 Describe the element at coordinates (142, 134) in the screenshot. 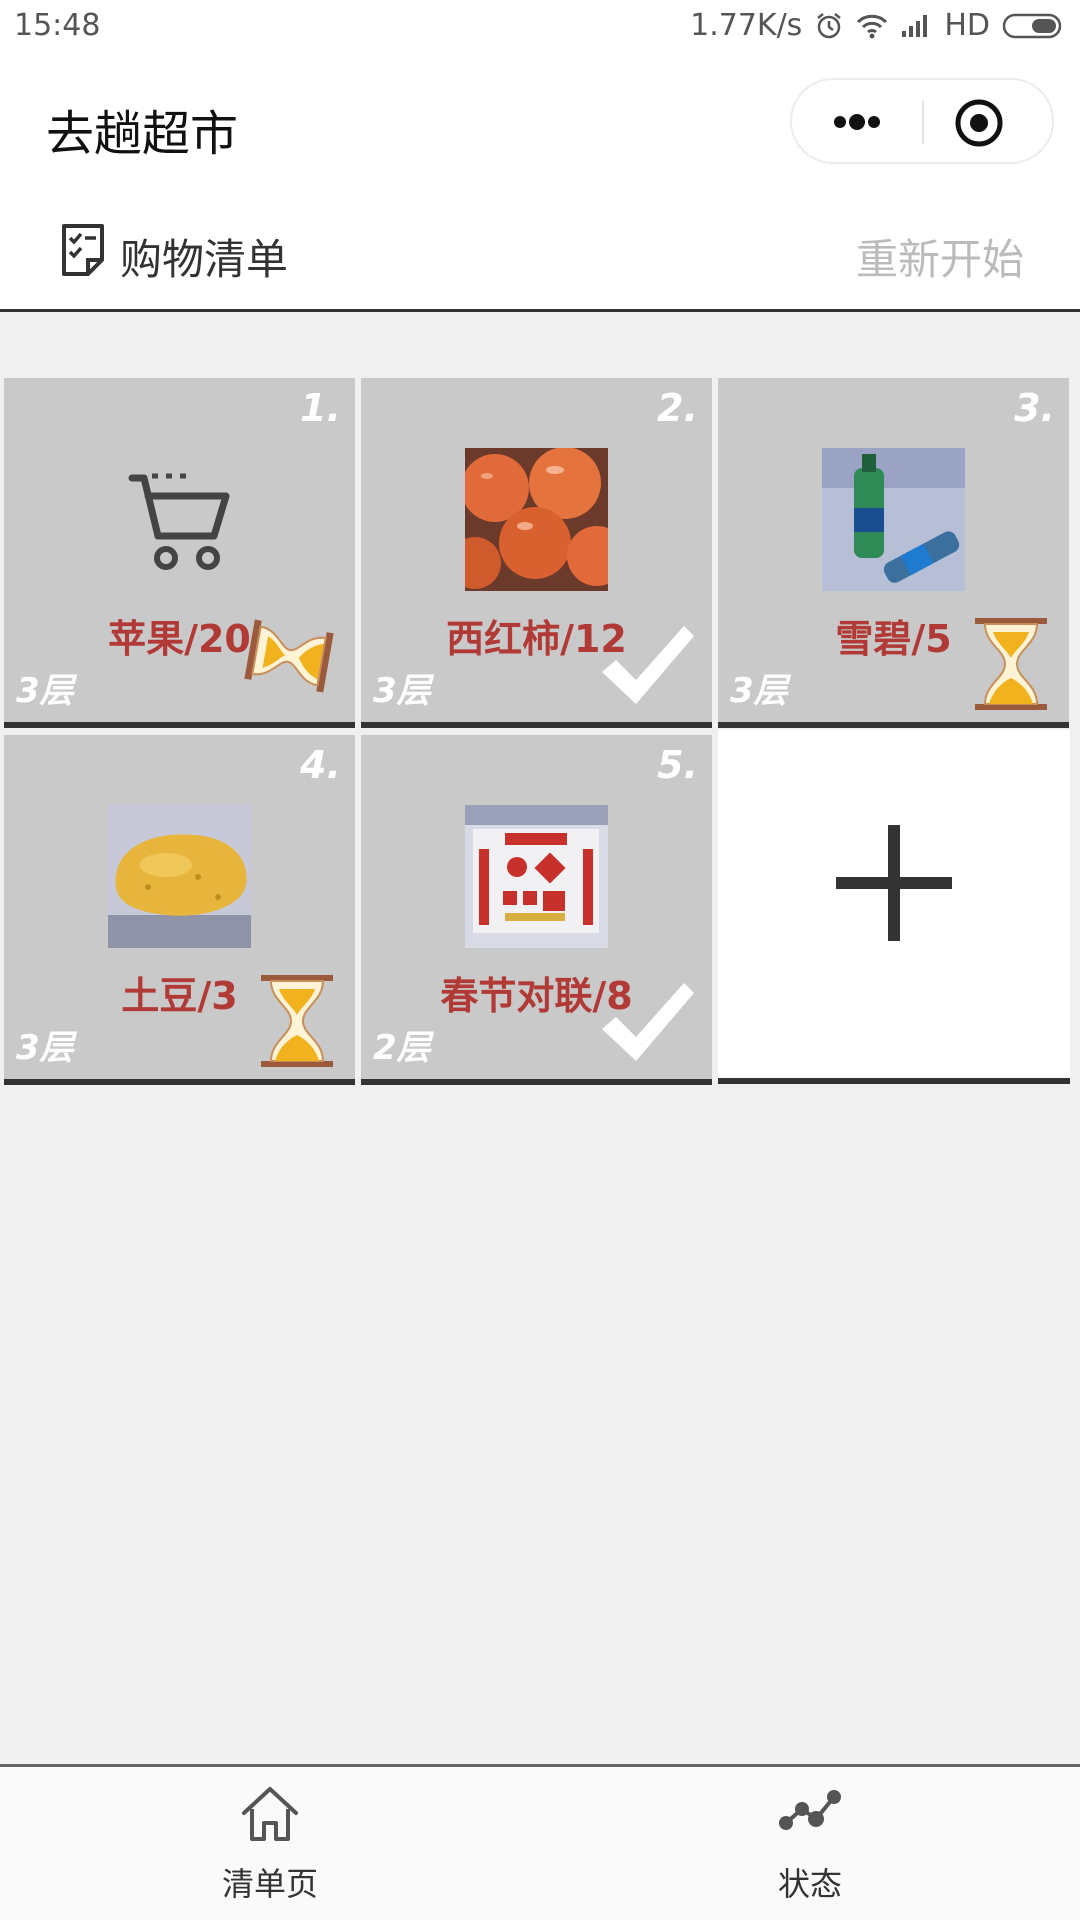

I see `page-title: 去趟超市` at that location.